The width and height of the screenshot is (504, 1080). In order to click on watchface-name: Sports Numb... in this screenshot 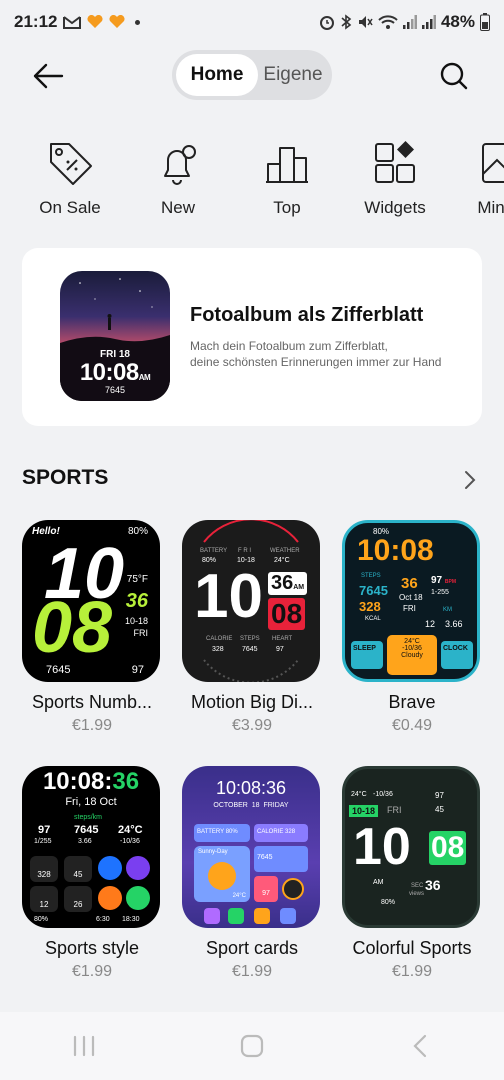, I will do `click(92, 702)`.